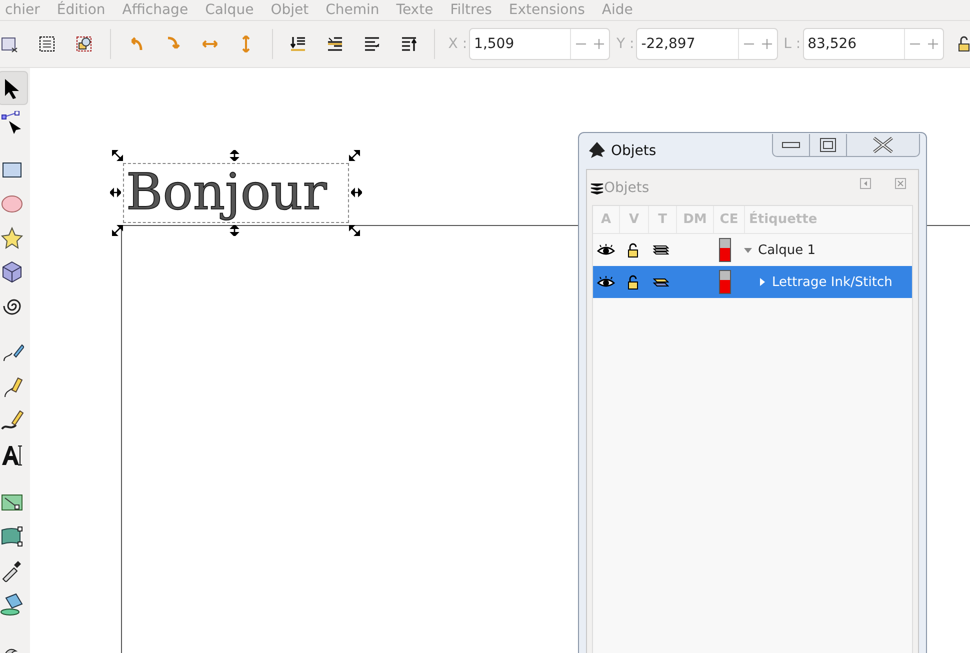  I want to click on collapsed-arrow-icon, so click(762, 282).